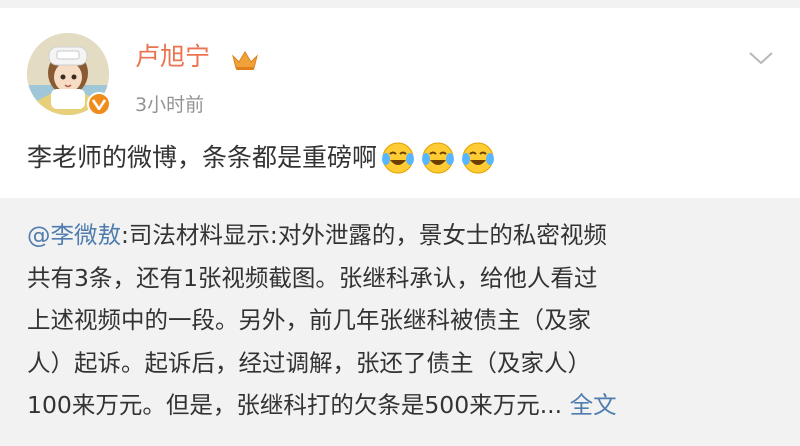 The height and width of the screenshot is (446, 800). I want to click on post-text: 李老师的微博，条条都是重磅啊, so click(202, 157).